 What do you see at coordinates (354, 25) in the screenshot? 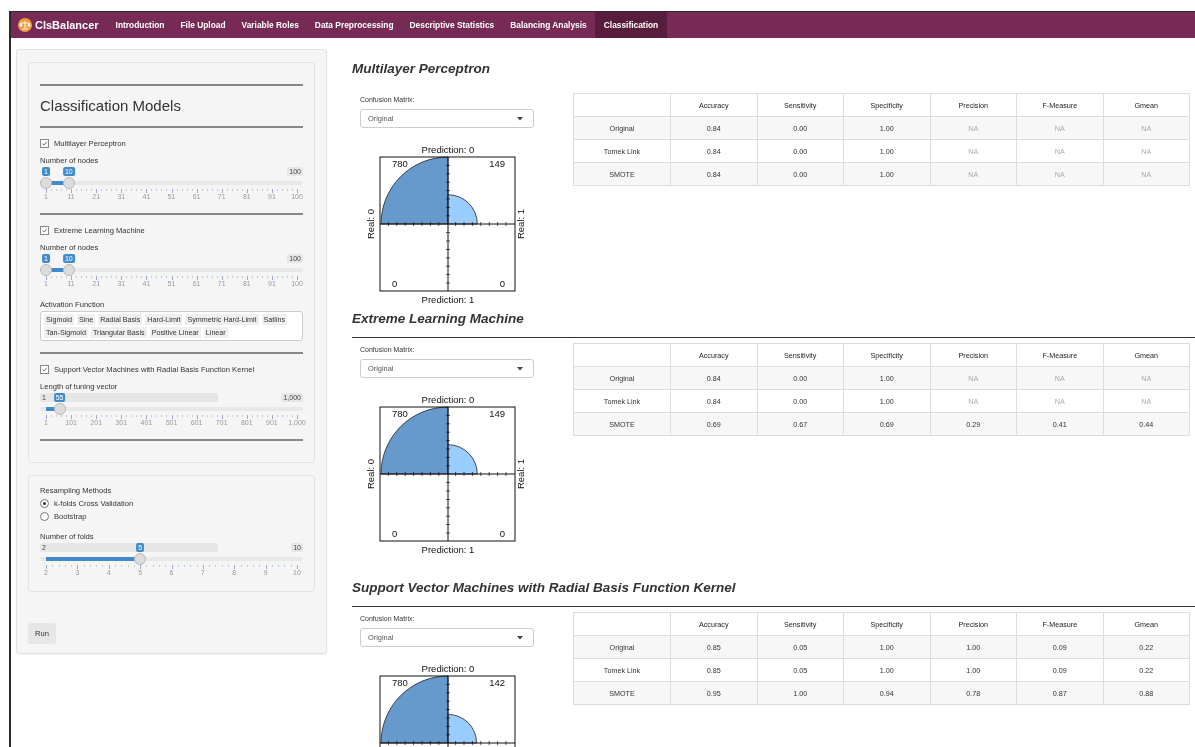
I see `nav-tab: Data Preprocessing` at bounding box center [354, 25].